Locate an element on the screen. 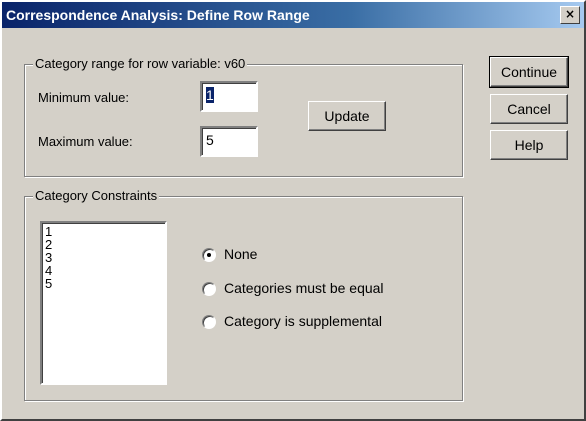 This screenshot has width=586, height=421. close-icon: × is located at coordinates (570, 14).